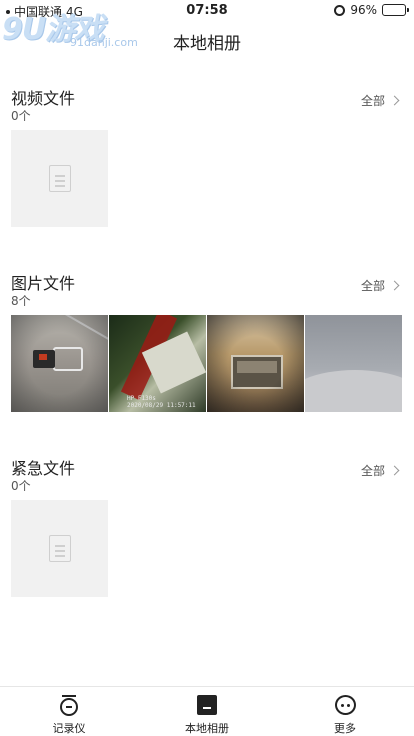 This screenshot has height=736, width=414. What do you see at coordinates (43, 98) in the screenshot?
I see `section-title: 视频文件` at bounding box center [43, 98].